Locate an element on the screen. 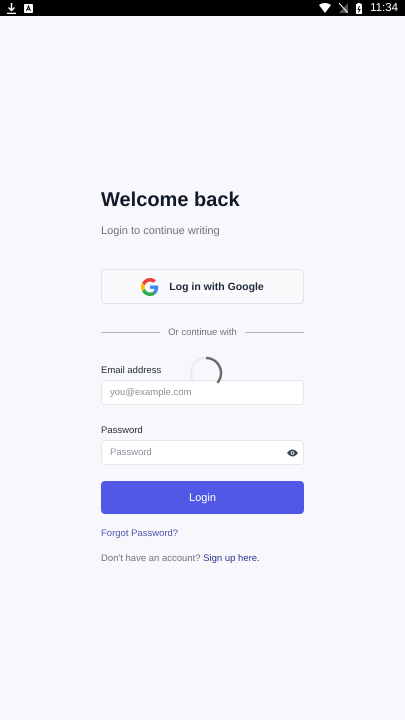  wifi-icon is located at coordinates (325, 8).